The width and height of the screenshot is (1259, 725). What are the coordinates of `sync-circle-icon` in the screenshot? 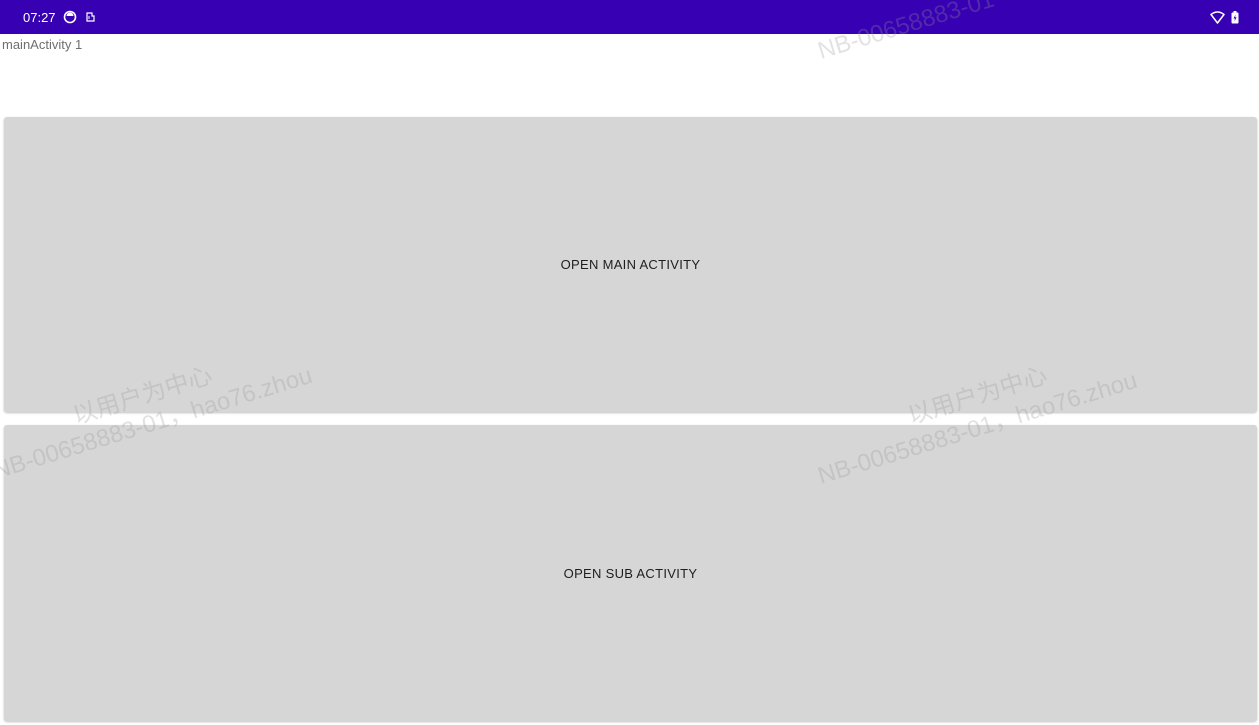 It's located at (70, 17).